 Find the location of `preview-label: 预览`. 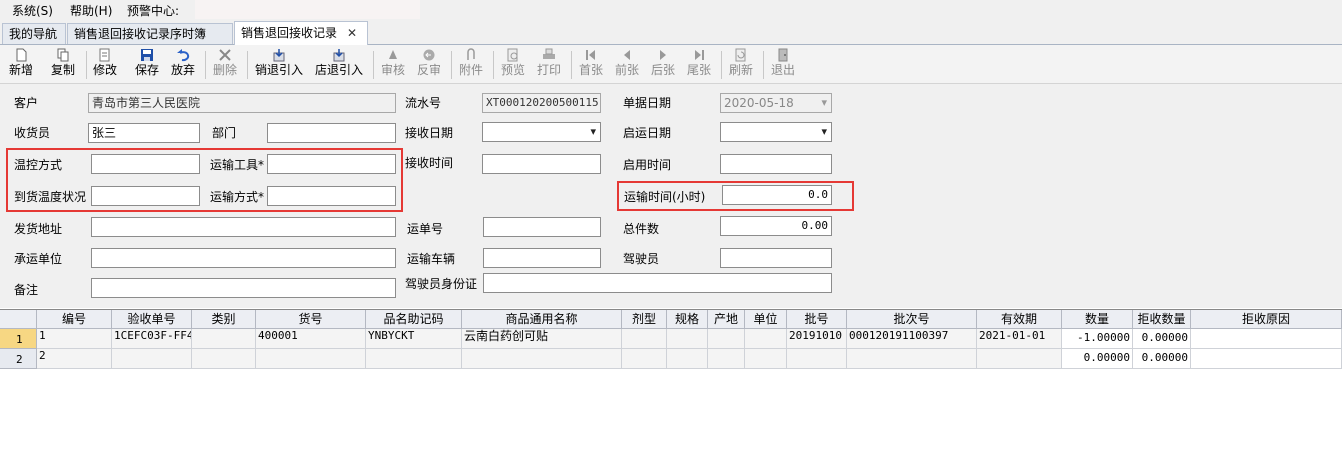

preview-label: 预览 is located at coordinates (512, 70).